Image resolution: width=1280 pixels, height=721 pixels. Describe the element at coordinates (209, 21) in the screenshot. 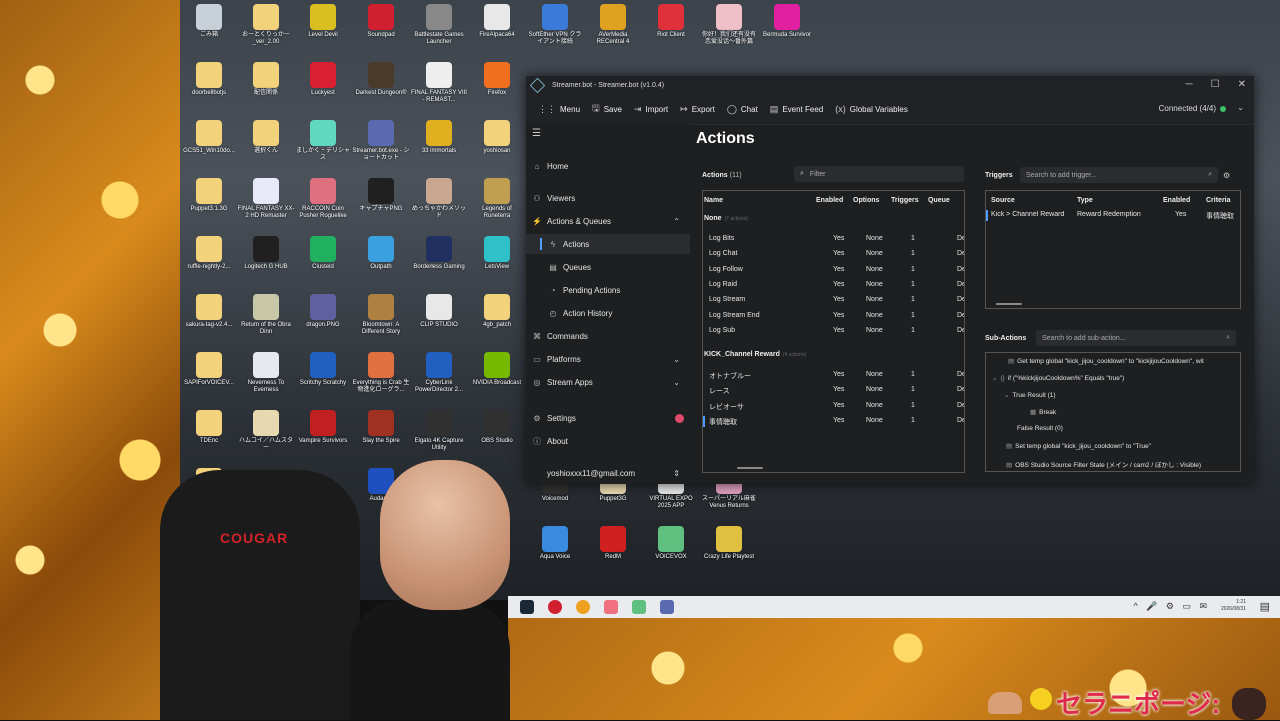

I see `desktop-shortcut: ごみ箱` at that location.